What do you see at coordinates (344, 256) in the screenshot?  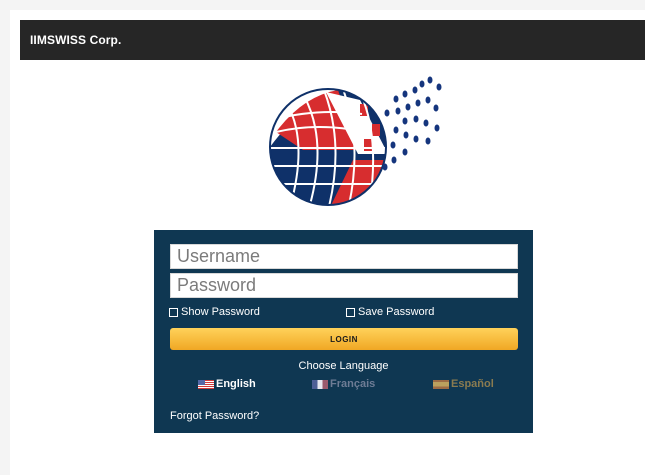 I see `username-field` at bounding box center [344, 256].